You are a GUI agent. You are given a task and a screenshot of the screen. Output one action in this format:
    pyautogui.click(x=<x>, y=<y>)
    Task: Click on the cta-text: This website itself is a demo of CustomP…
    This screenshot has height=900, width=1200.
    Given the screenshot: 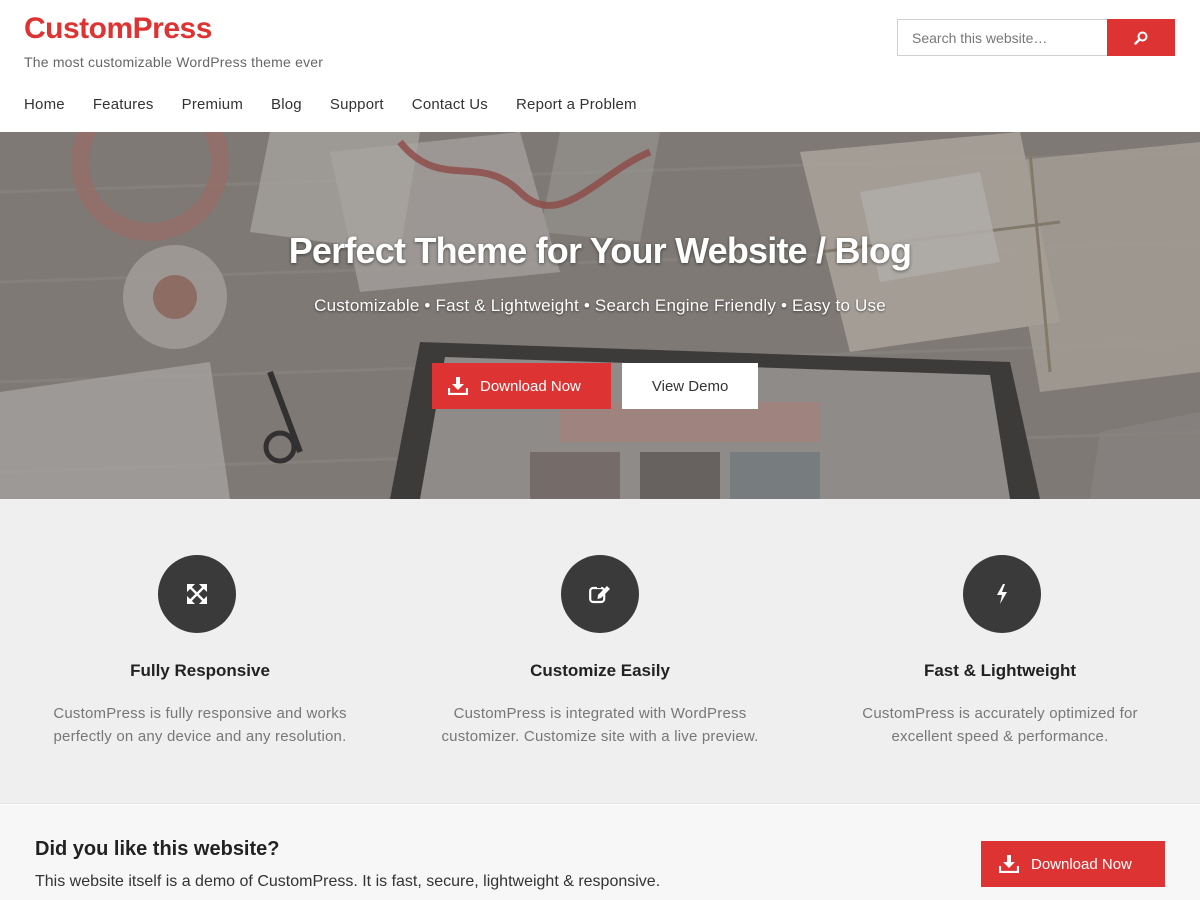 What is the action you would take?
    pyautogui.click(x=348, y=881)
    